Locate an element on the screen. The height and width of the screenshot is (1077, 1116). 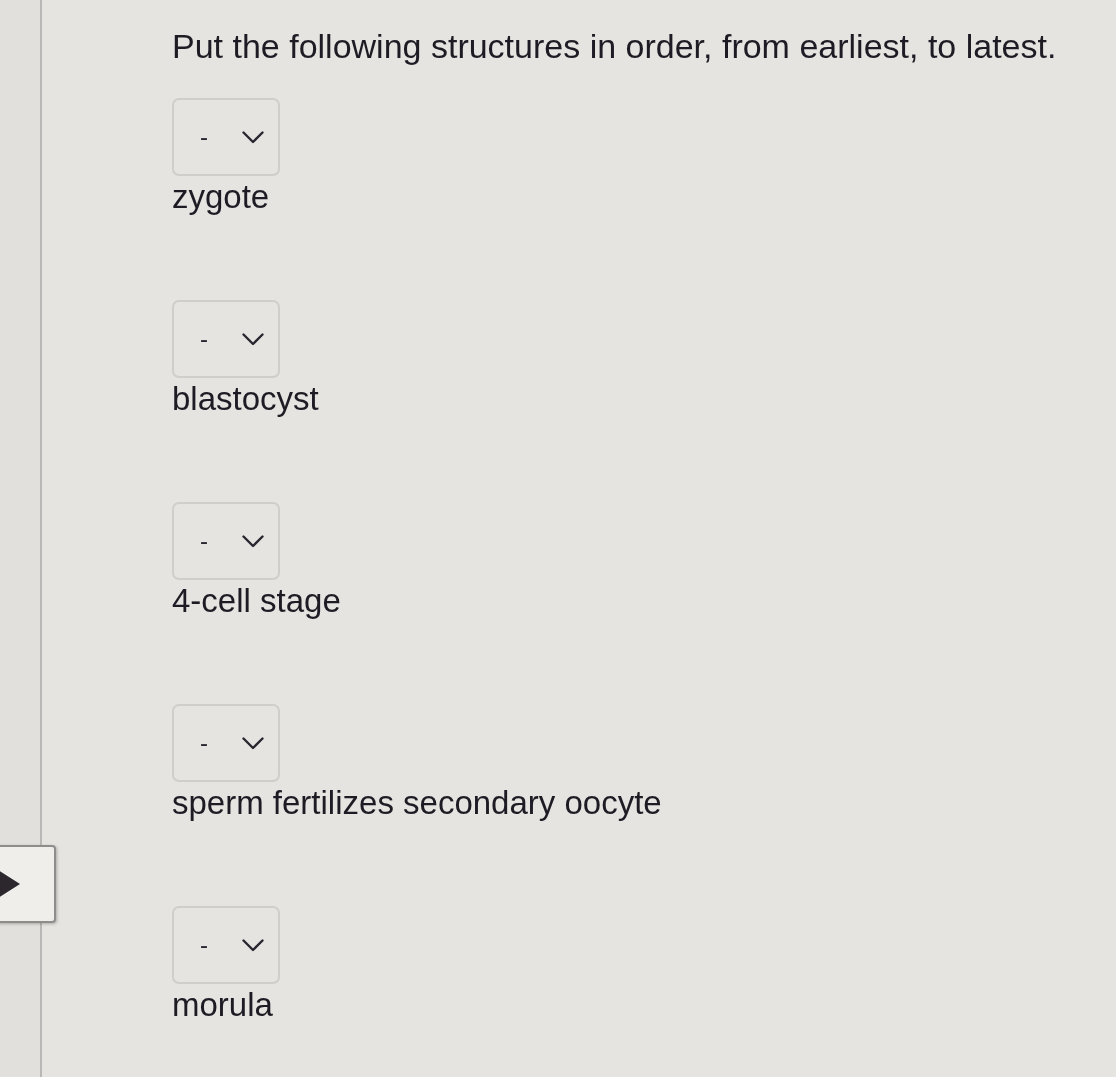
stage-label: sperm fertilizes secondary oocyte is located at coordinates (417, 803).